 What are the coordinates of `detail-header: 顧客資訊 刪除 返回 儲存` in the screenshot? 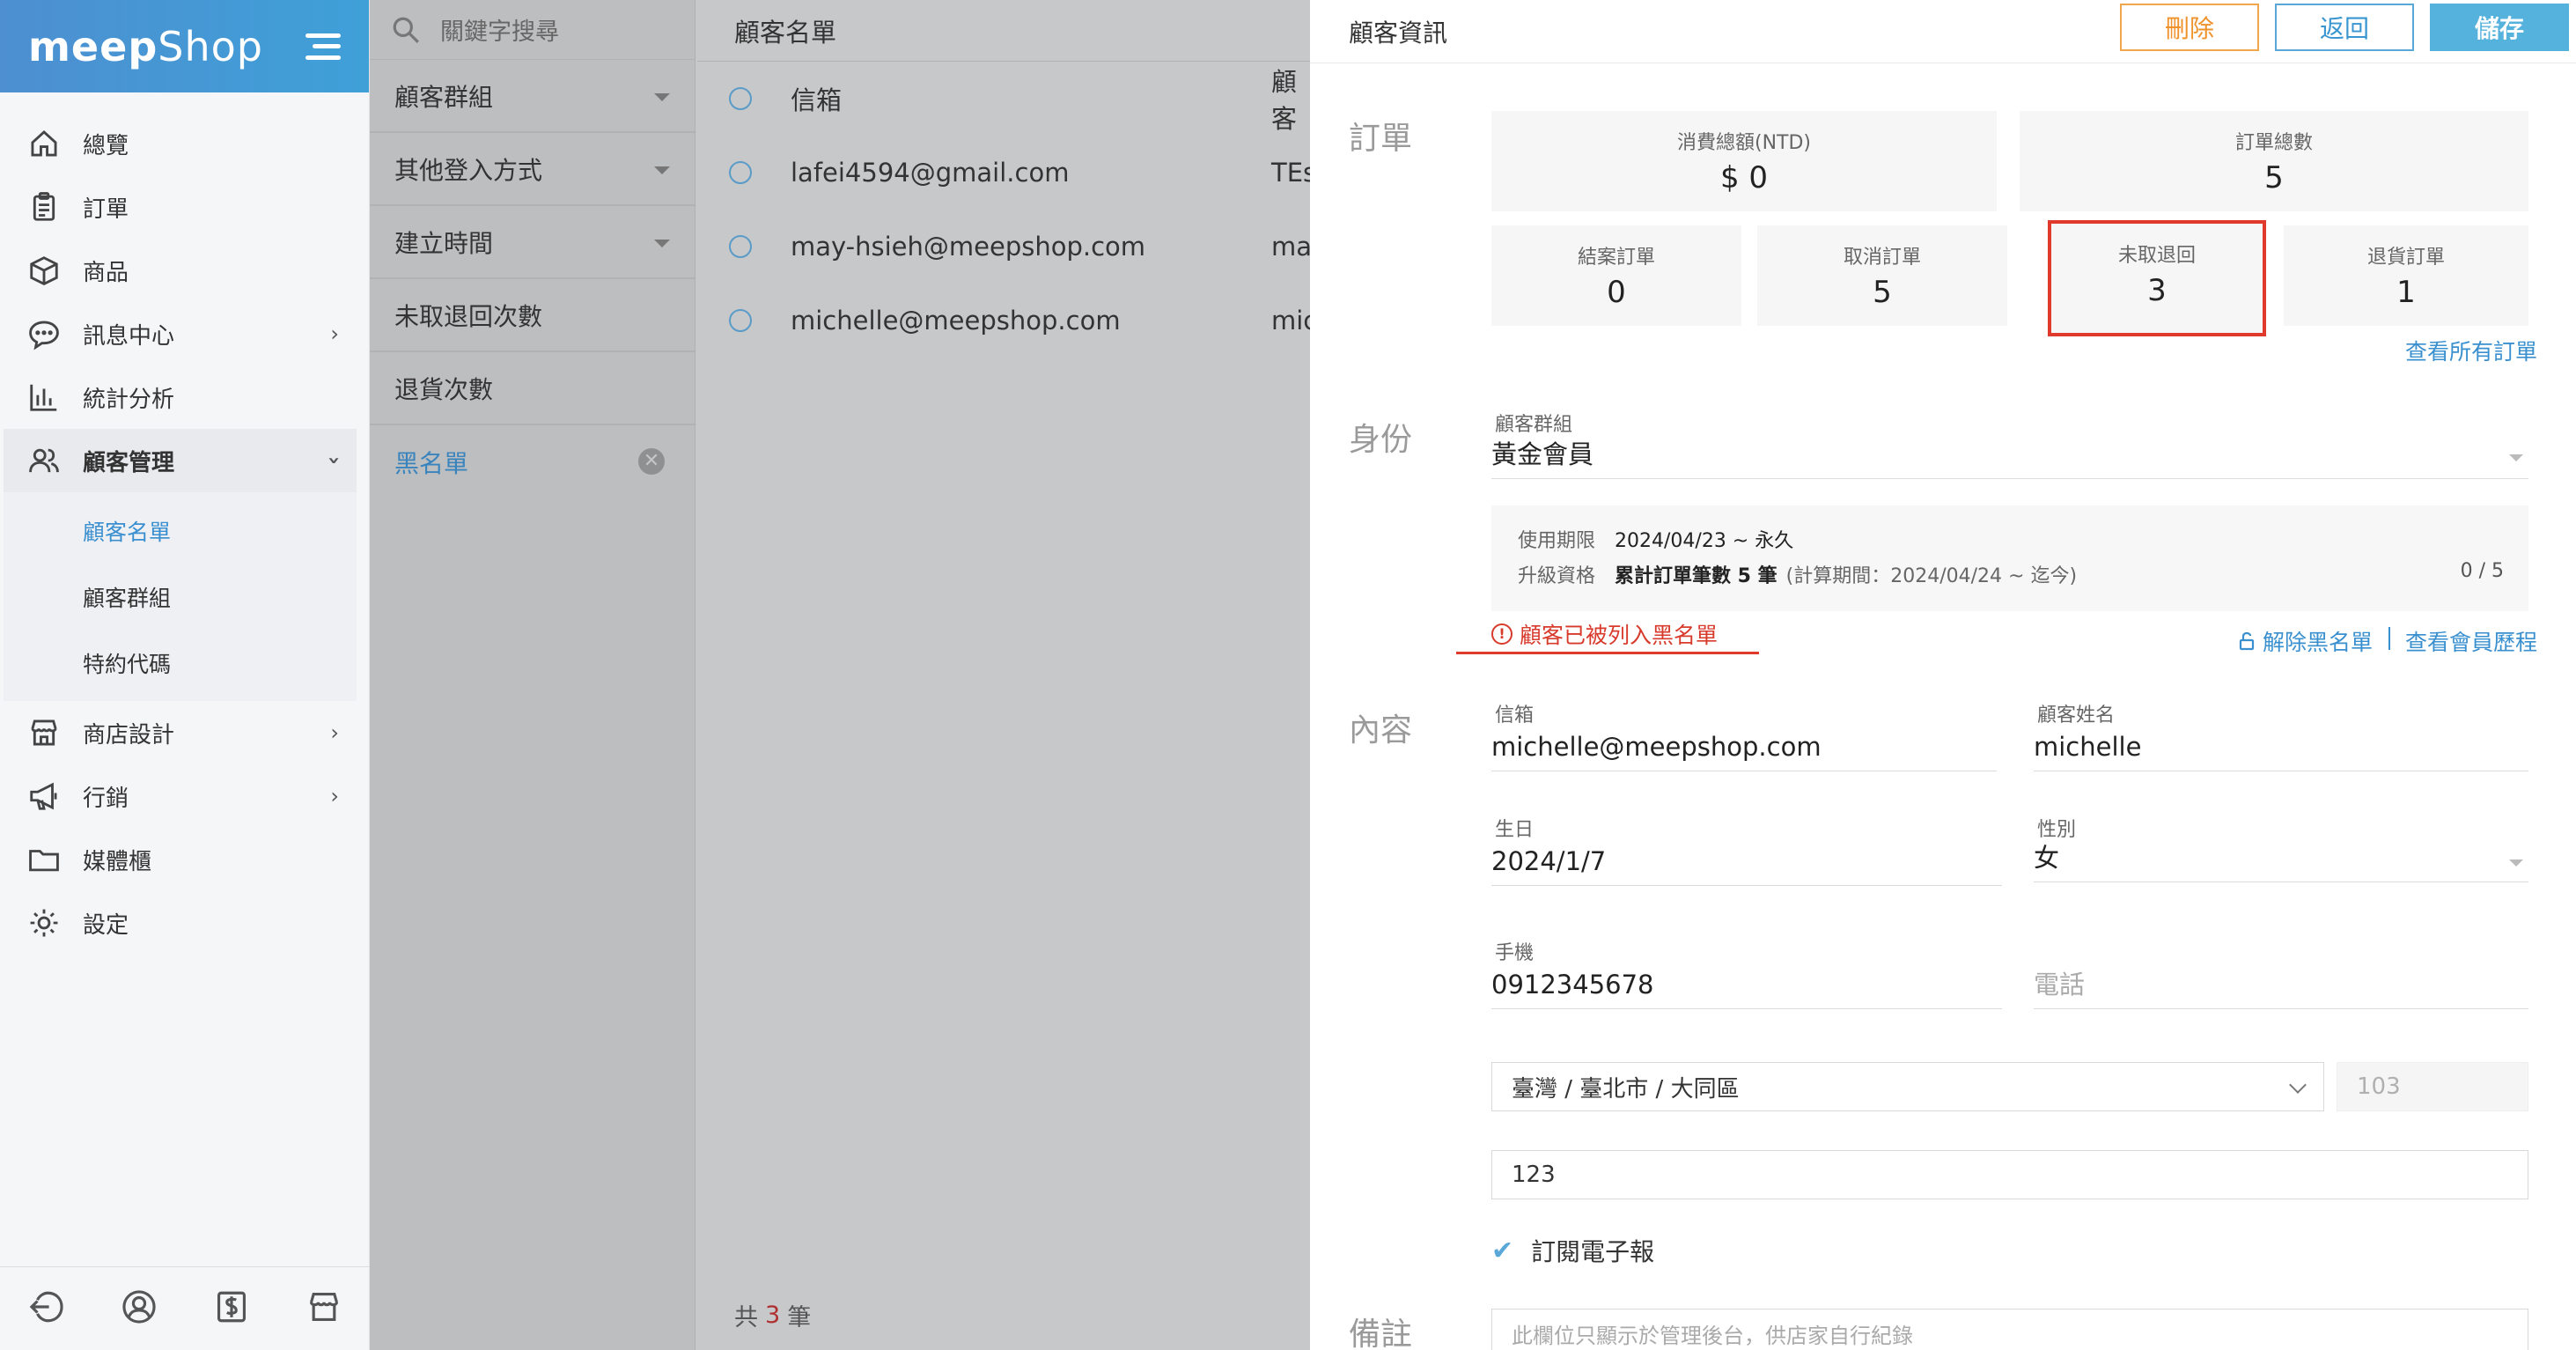 It's located at (1943, 31).